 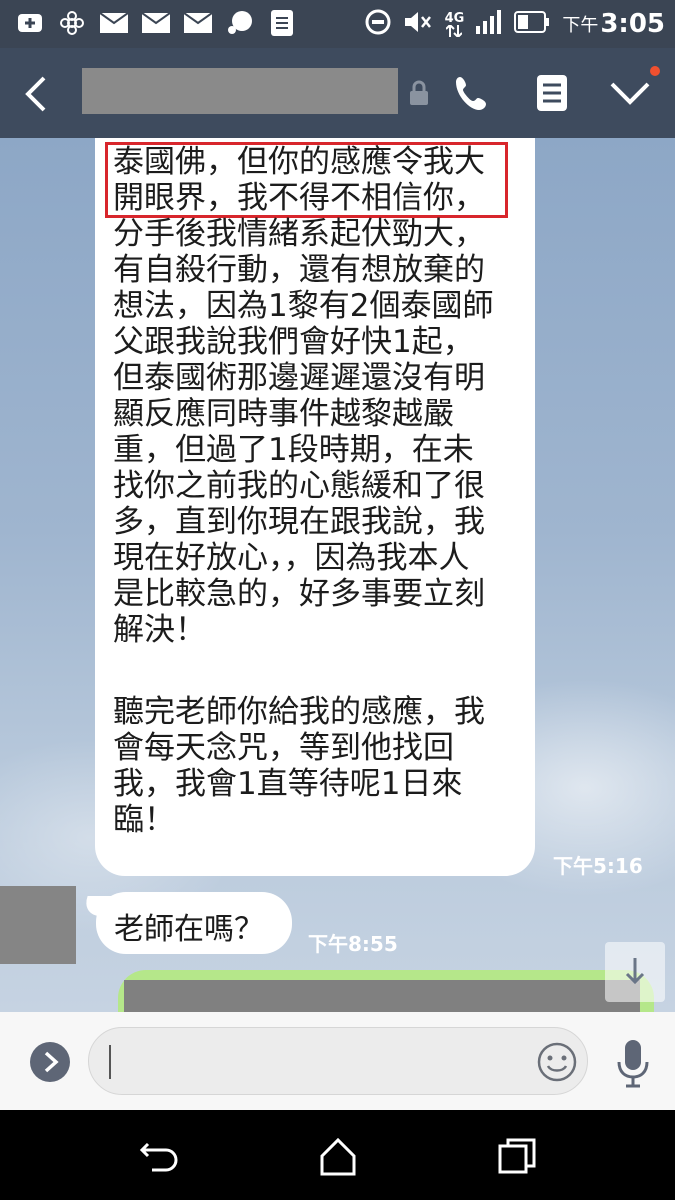 I want to click on network-label: 4G, so click(x=454, y=18).